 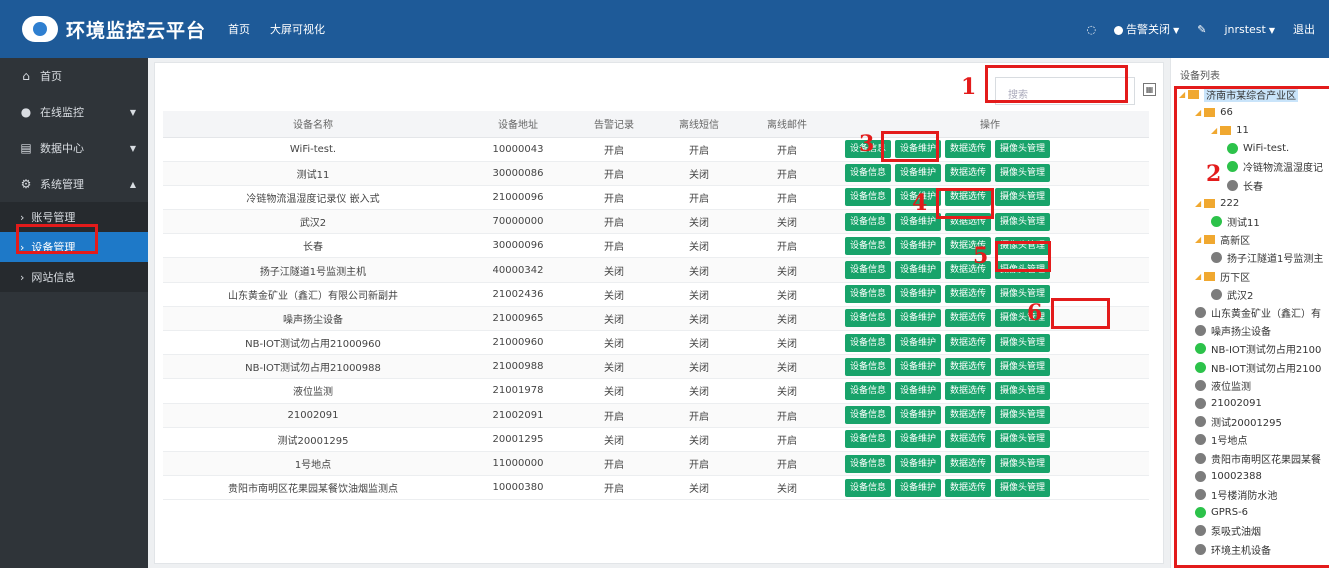 What do you see at coordinates (74, 184) in the screenshot?
I see `sidebar-item-system: ⚙ 系统管理 ▲` at bounding box center [74, 184].